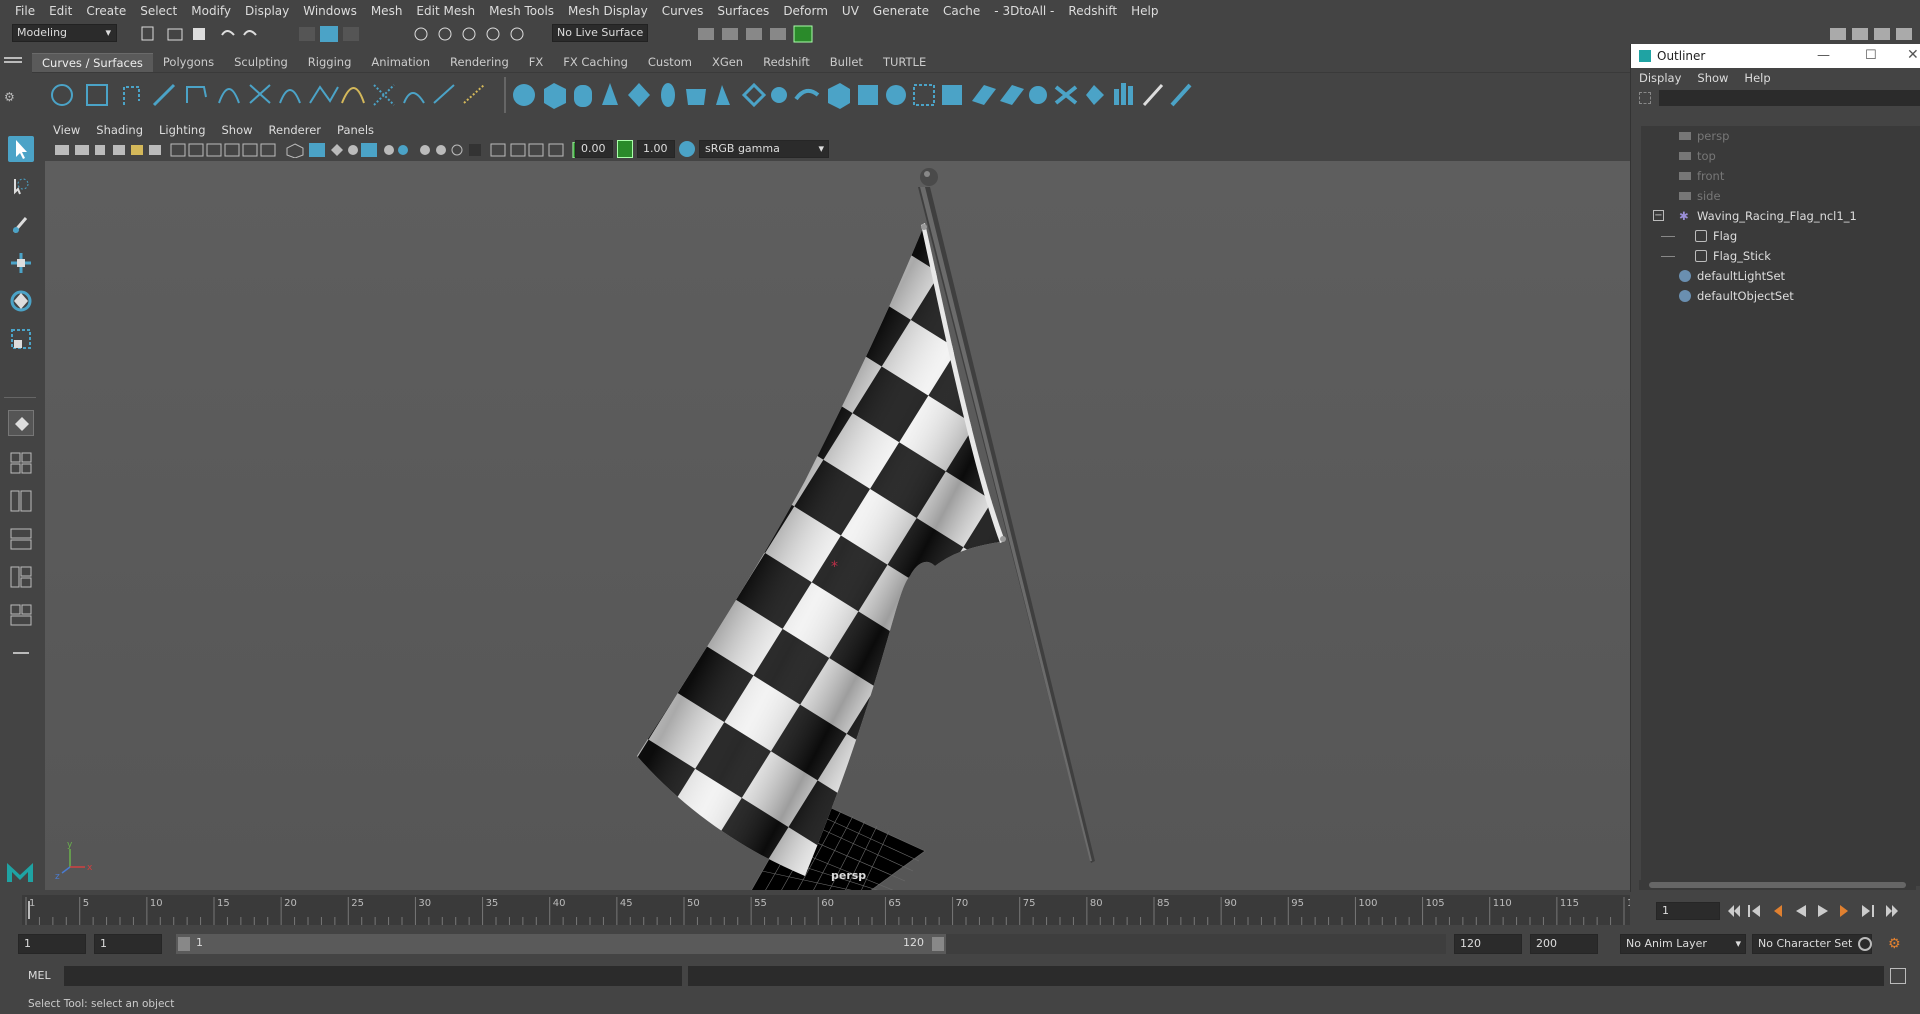 The image size is (1920, 1014). I want to click on shelf-tab-rigging: Rigging, so click(330, 62).